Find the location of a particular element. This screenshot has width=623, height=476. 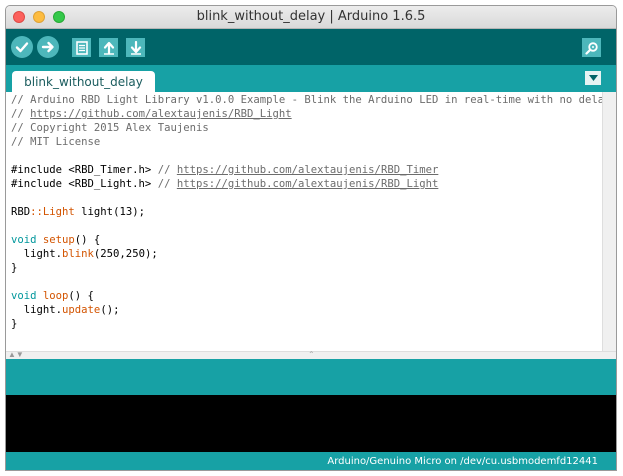

horizontal-scrollbar: ▲▼ ⌃ is located at coordinates (311, 354).